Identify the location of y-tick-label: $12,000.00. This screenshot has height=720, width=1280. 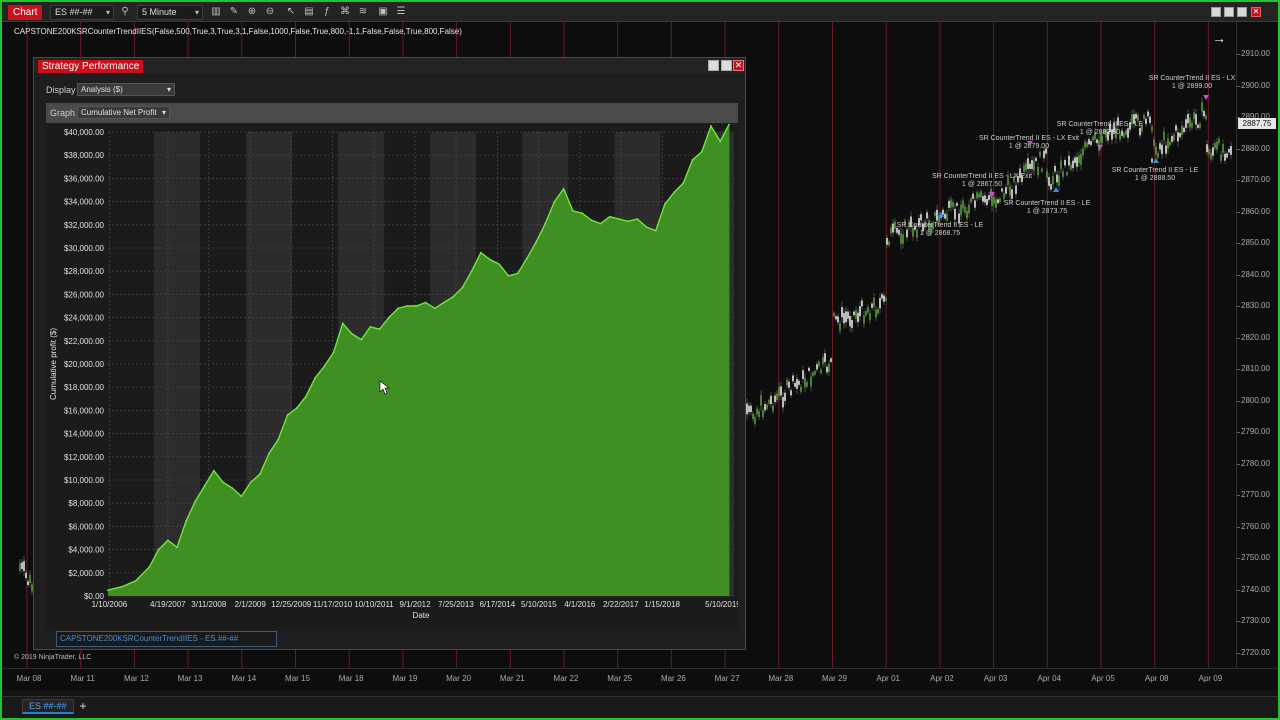
(84, 457).